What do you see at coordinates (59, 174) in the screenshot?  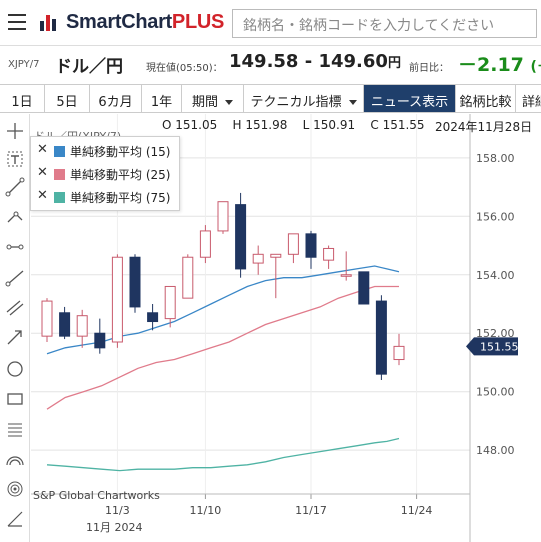 I see `sma25-swatch` at bounding box center [59, 174].